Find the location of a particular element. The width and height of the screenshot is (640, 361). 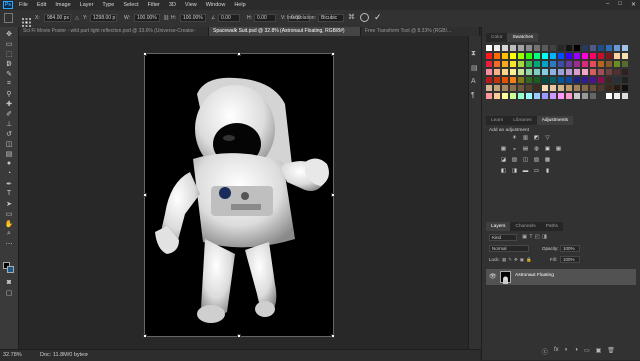

menu-help: Help is located at coordinates (239, 5).